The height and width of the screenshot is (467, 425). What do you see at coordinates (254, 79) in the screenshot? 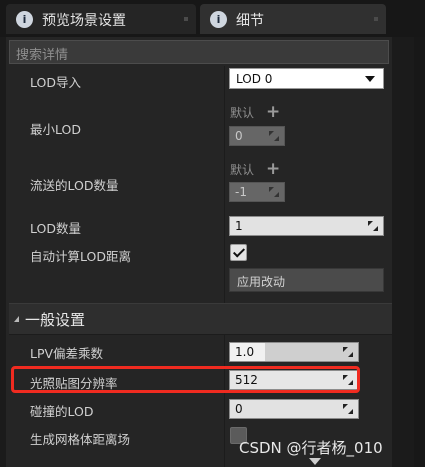
I see `lod-import-value: LOD 0` at bounding box center [254, 79].